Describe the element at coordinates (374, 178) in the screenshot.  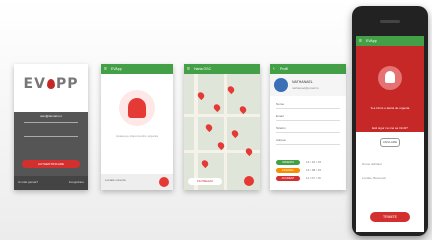
I see `location-info: Locatie: Bucuresti` at that location.